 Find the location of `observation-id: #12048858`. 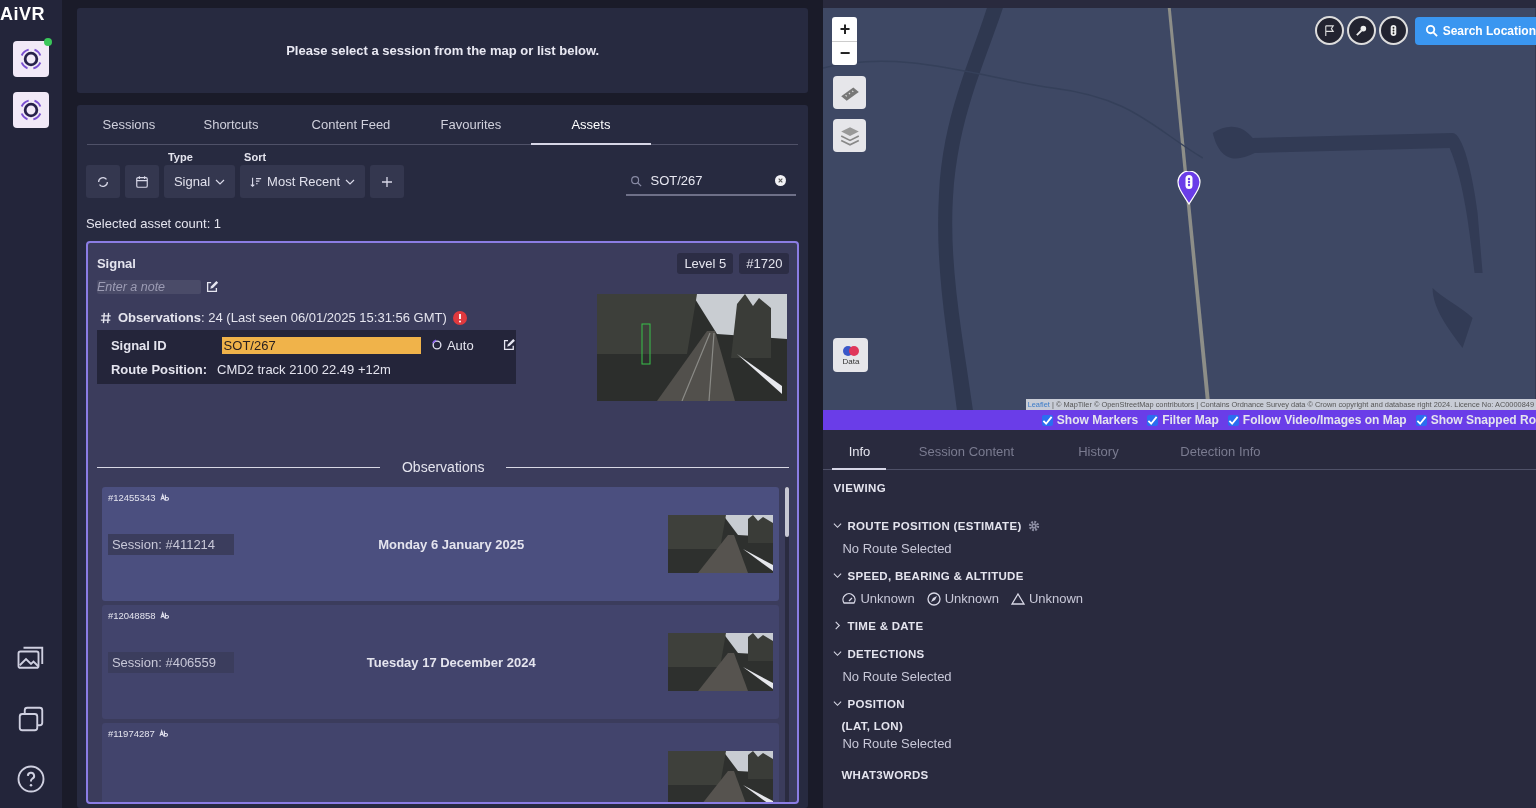

observation-id: #12048858 is located at coordinates (131, 615).